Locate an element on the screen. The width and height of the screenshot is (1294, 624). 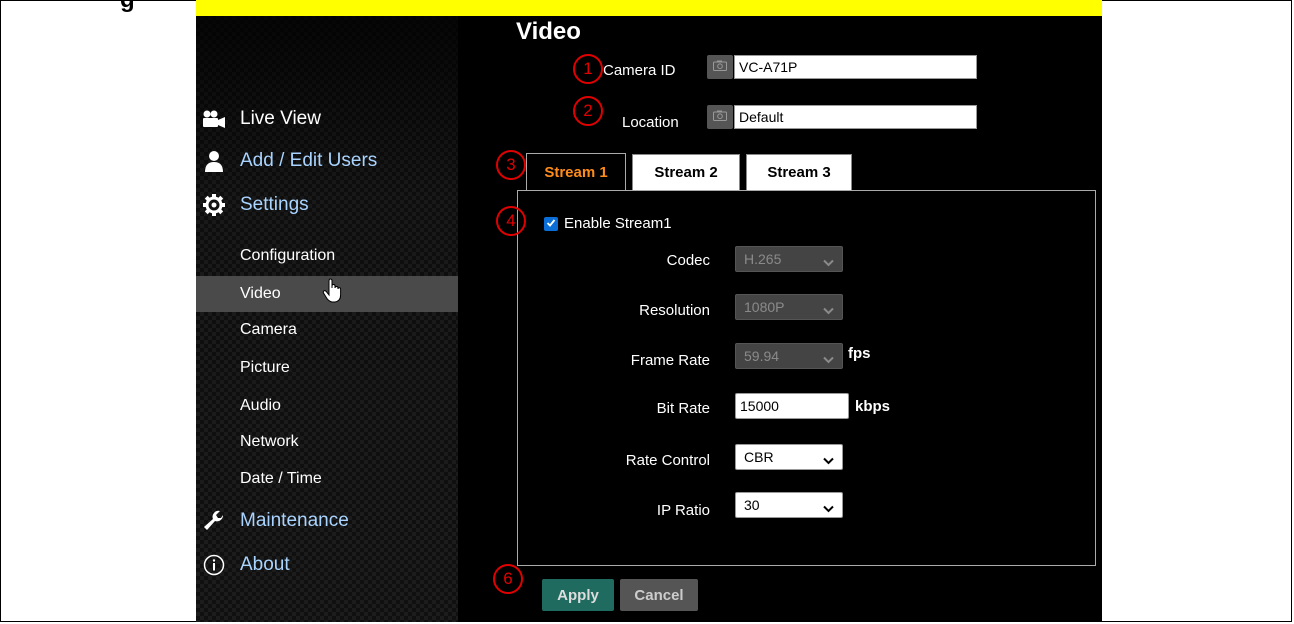
resolution-value: 1080P is located at coordinates (764, 307).